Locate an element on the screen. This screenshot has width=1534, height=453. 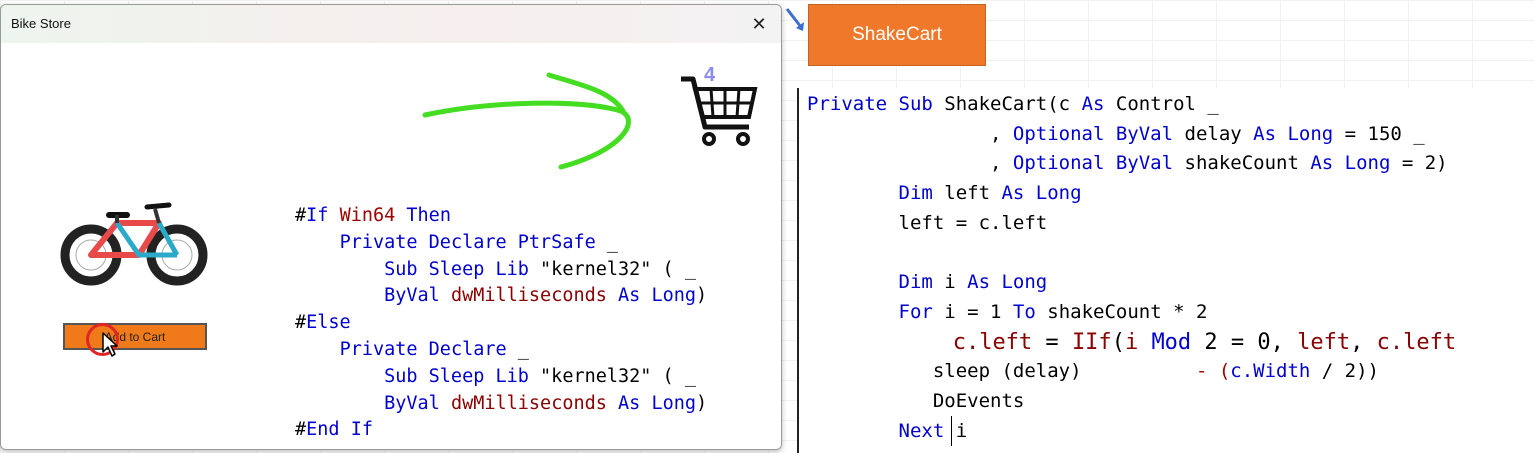
code-token: c.Width is located at coordinates (1270, 371).